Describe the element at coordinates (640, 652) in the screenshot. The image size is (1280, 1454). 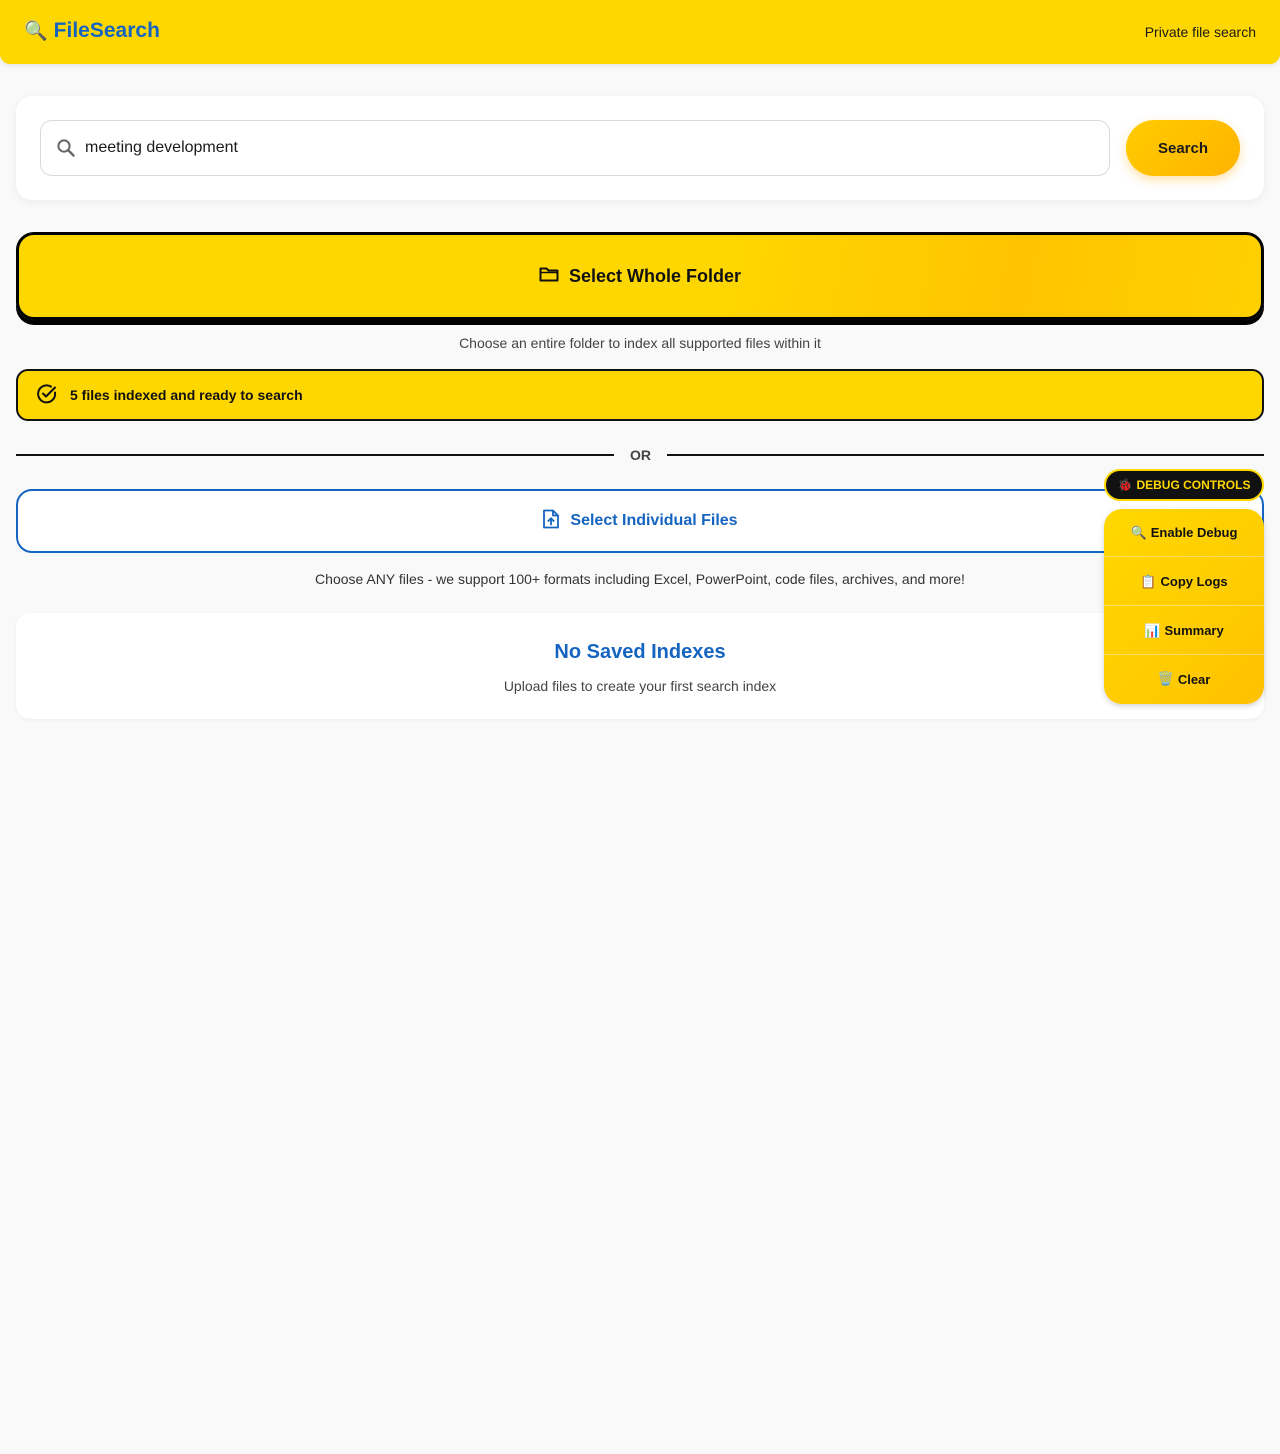
I see `saved-indexes-title: No Saved Indexes` at that location.